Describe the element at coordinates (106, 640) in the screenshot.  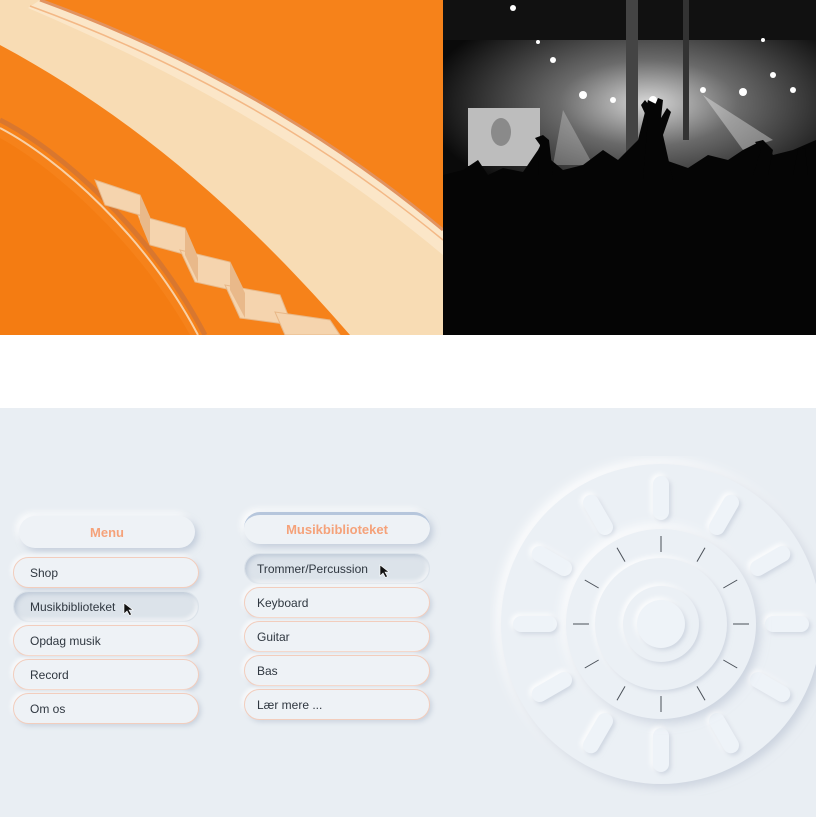
I see `menu-item-opdag-musik: Opdag musik` at that location.